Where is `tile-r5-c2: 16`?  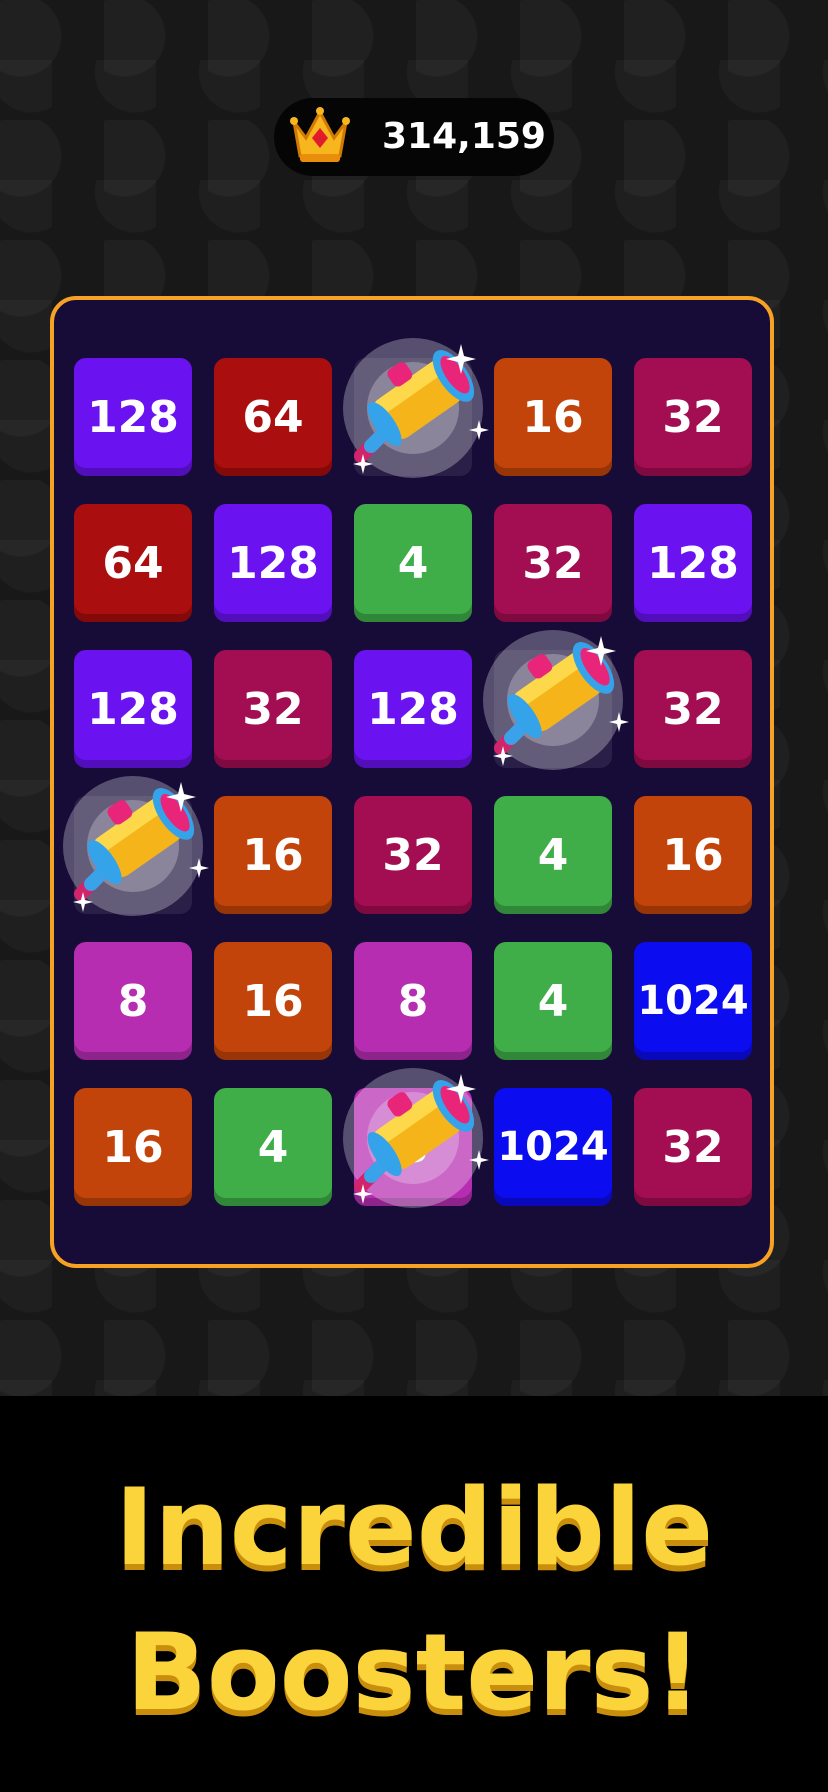
tile-r5-c2: 16 is located at coordinates (273, 1001).